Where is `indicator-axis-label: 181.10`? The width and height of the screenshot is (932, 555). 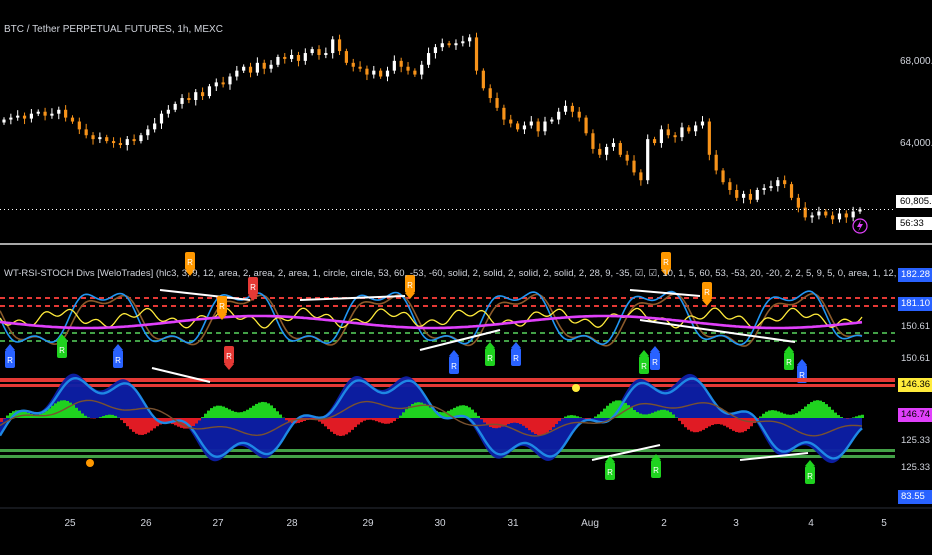
indicator-axis-label: 181.10 is located at coordinates (915, 304).